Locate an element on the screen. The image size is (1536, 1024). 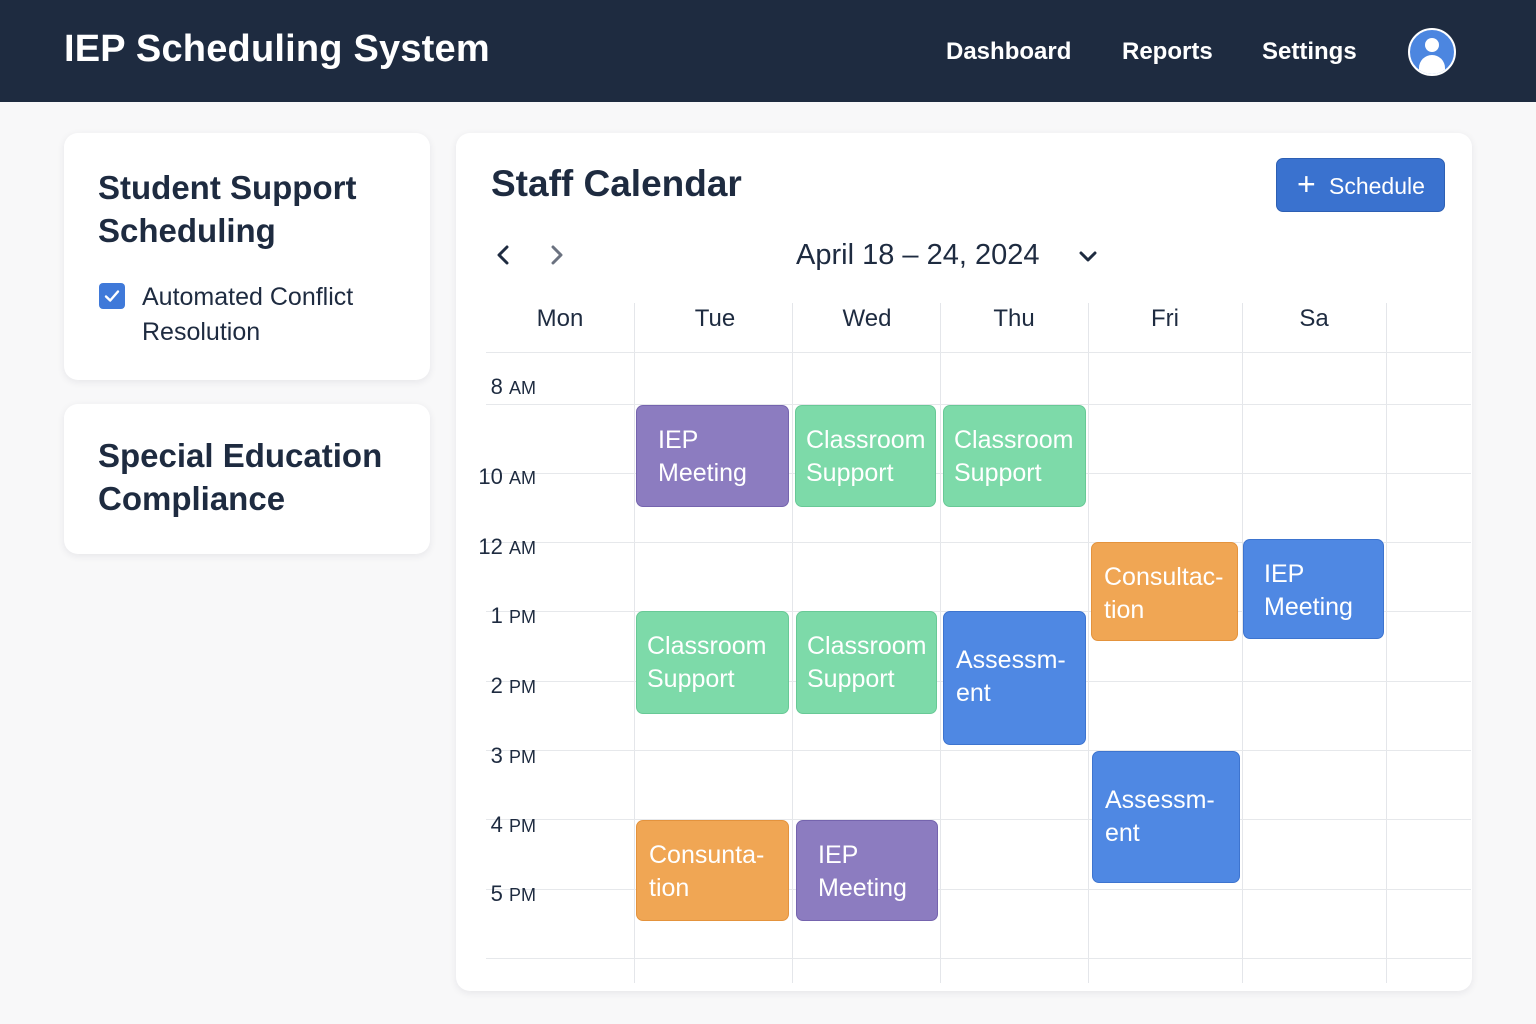
chevron-right-icon is located at coordinates (556, 255).